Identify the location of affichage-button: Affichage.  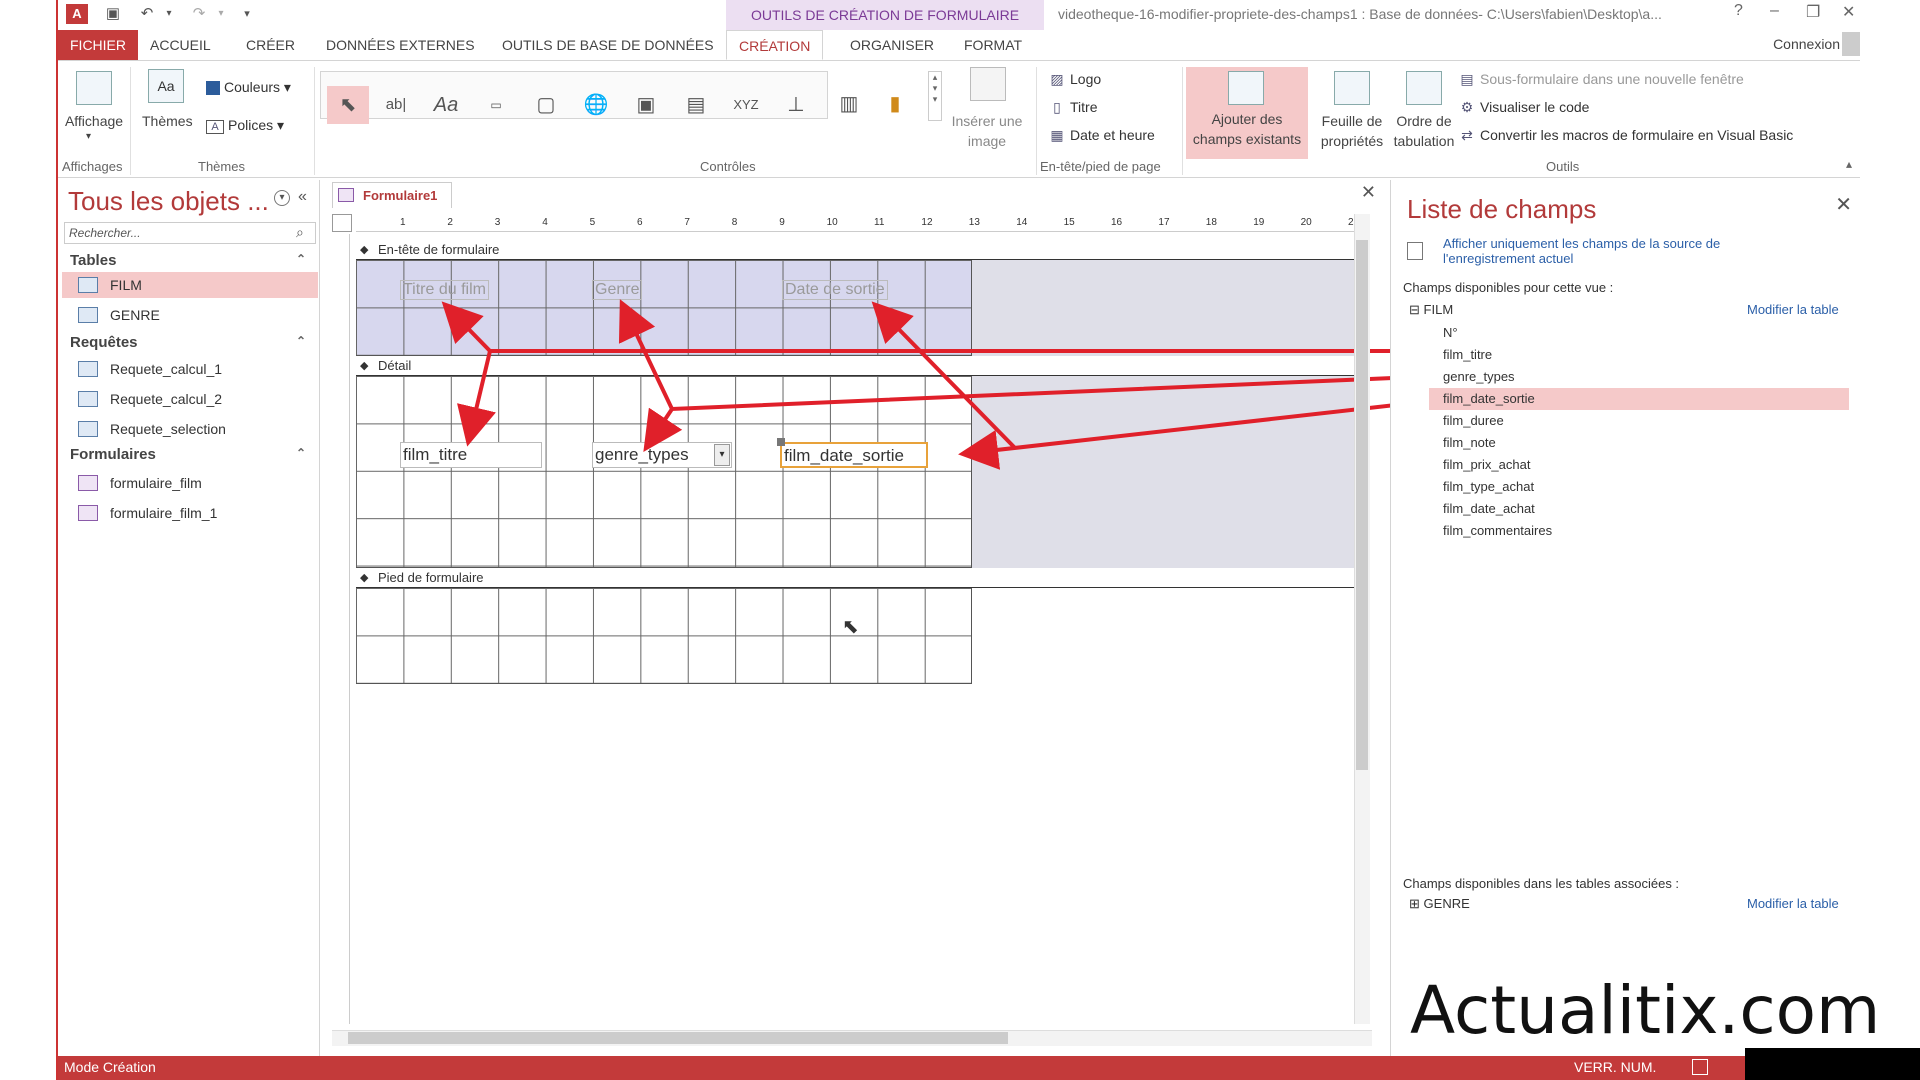
(94, 121).